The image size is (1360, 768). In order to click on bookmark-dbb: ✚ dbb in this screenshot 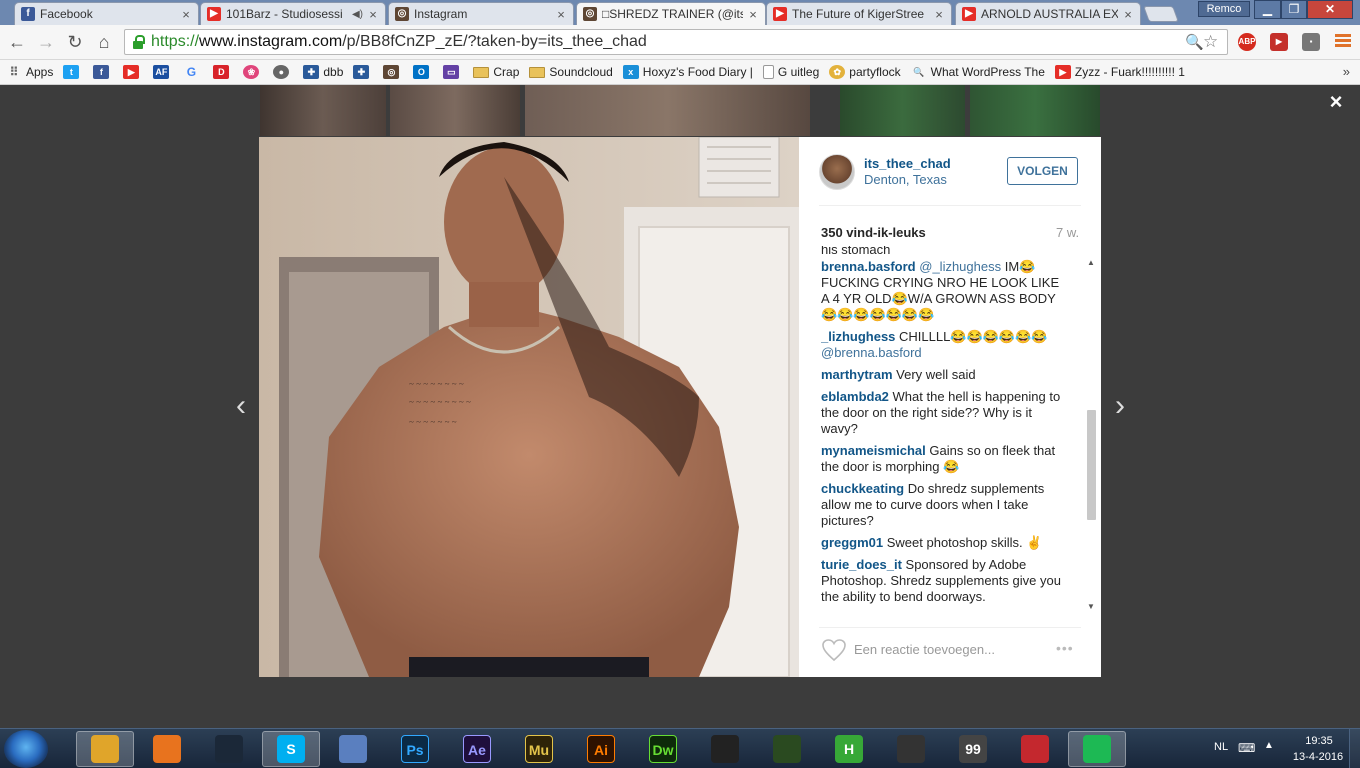, I will do `click(323, 72)`.